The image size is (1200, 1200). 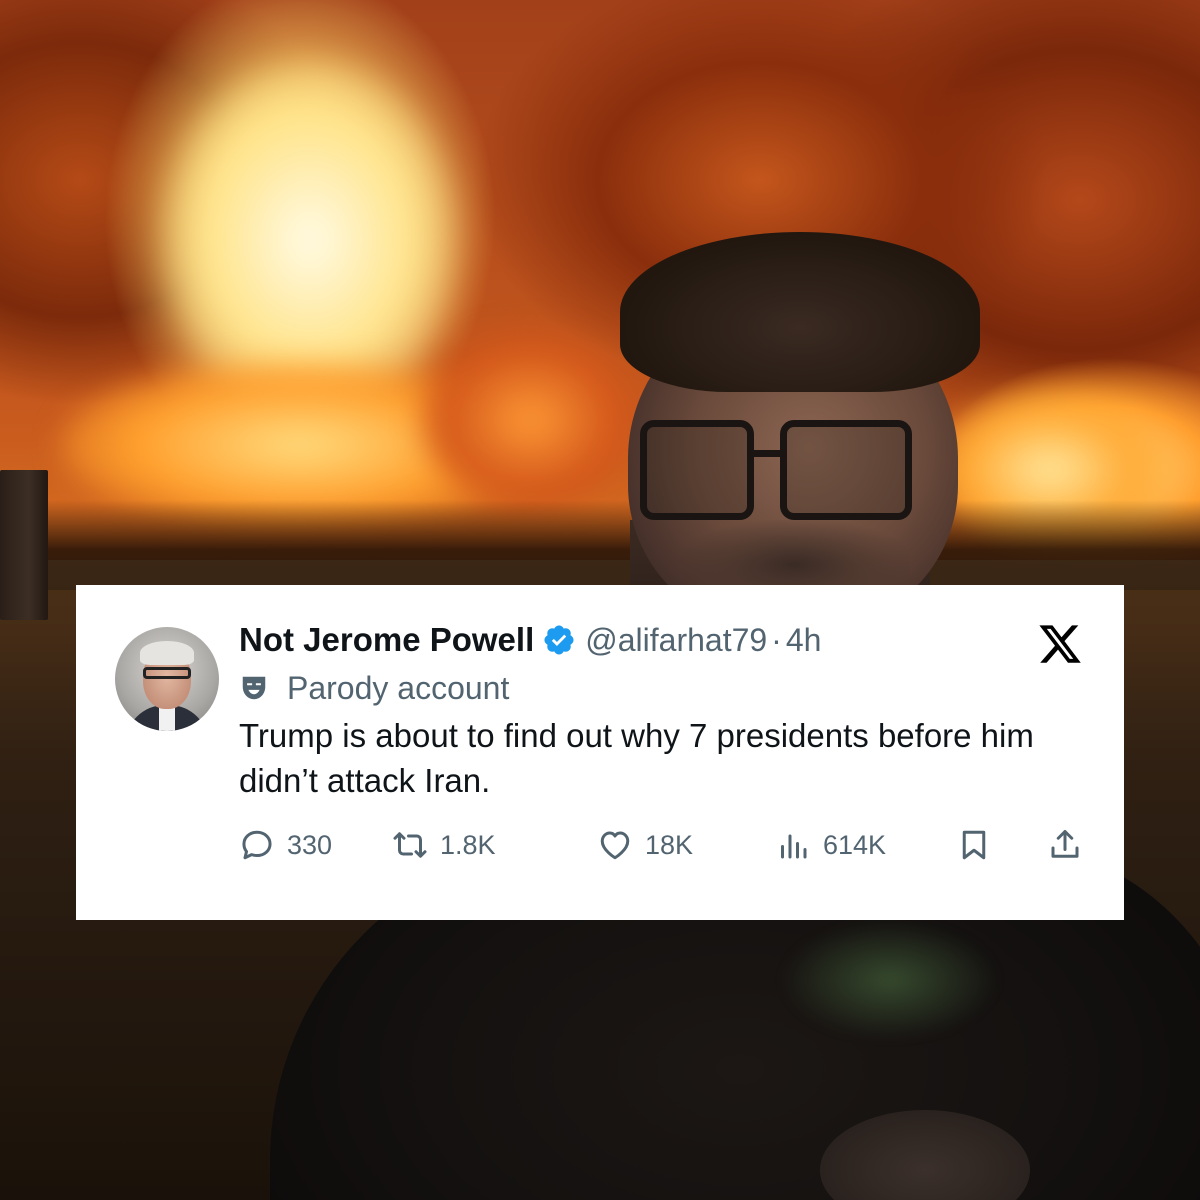 I want to click on tweet-header: Not Jerome Powell @alifarhat79 · 4h, so click(x=530, y=640).